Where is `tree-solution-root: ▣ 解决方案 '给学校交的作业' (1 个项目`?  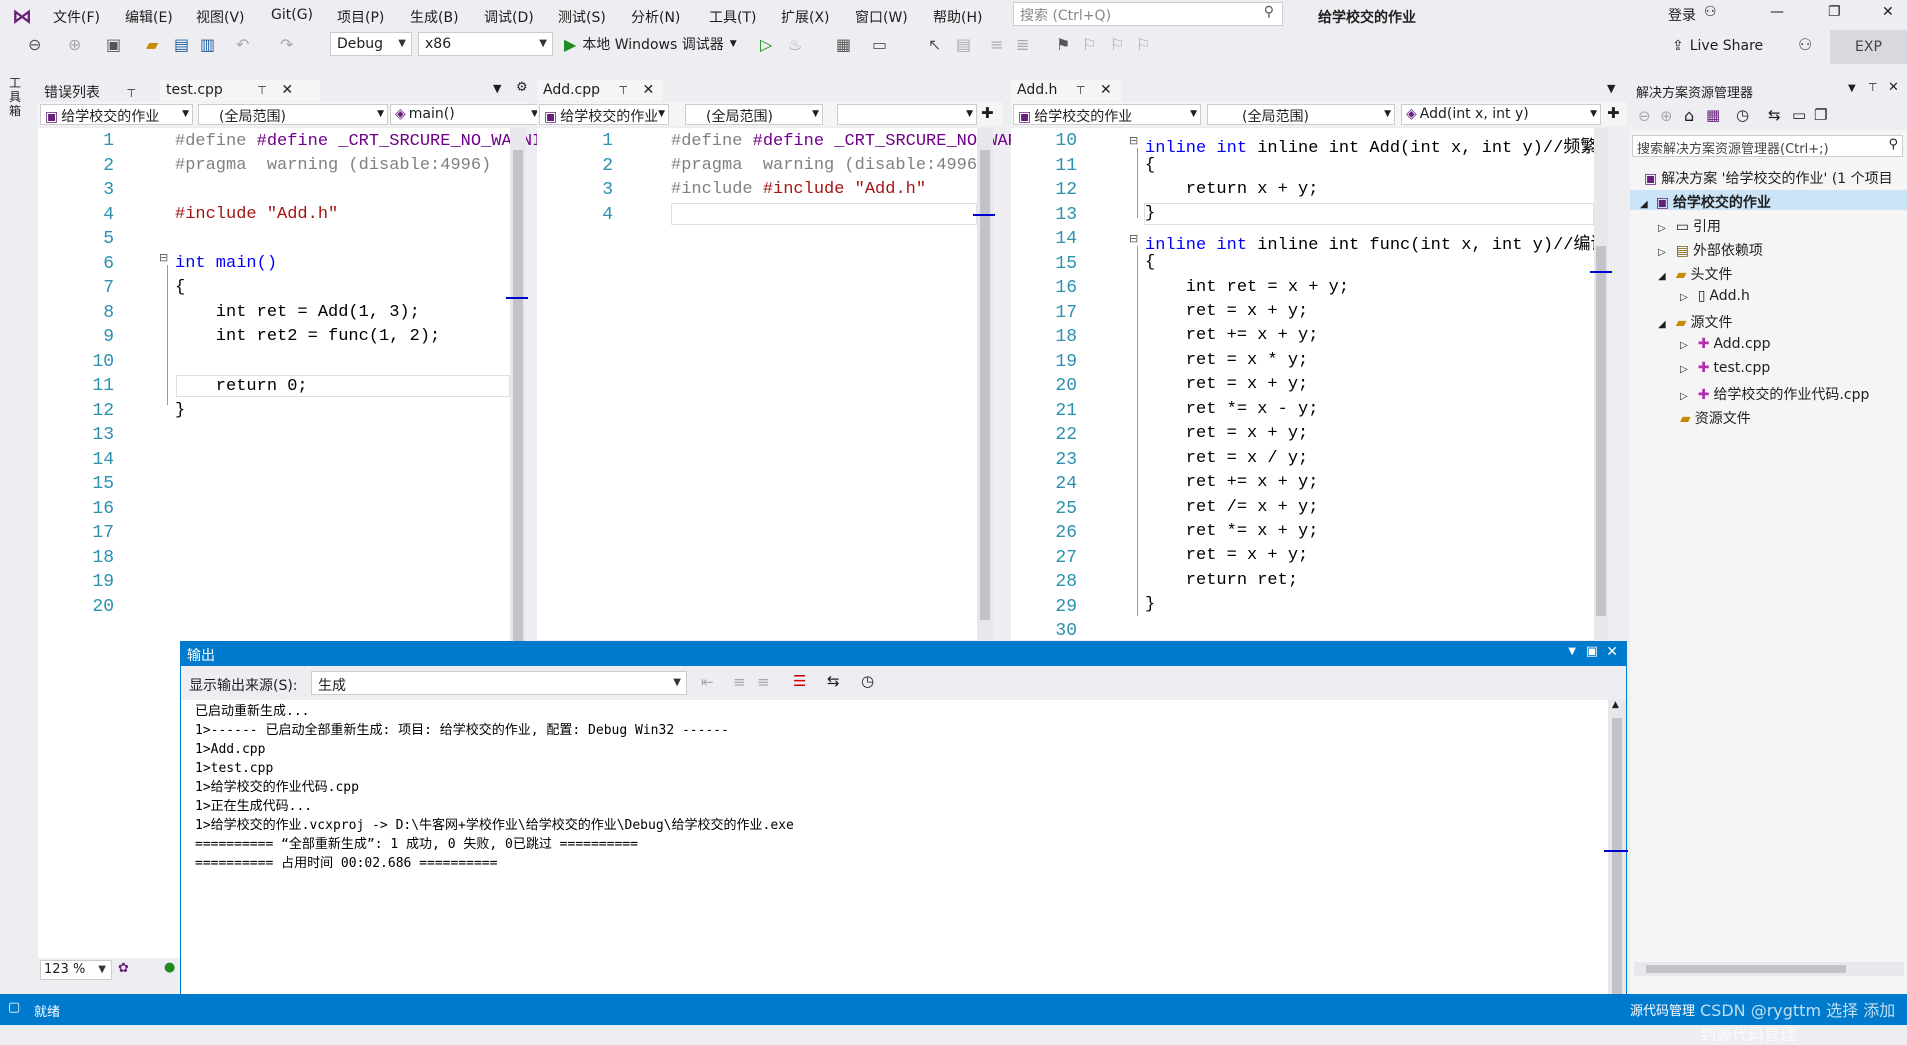
tree-solution-root: ▣ 解决方案 '给学校交的作业' (1 个项目 is located at coordinates (1768, 178).